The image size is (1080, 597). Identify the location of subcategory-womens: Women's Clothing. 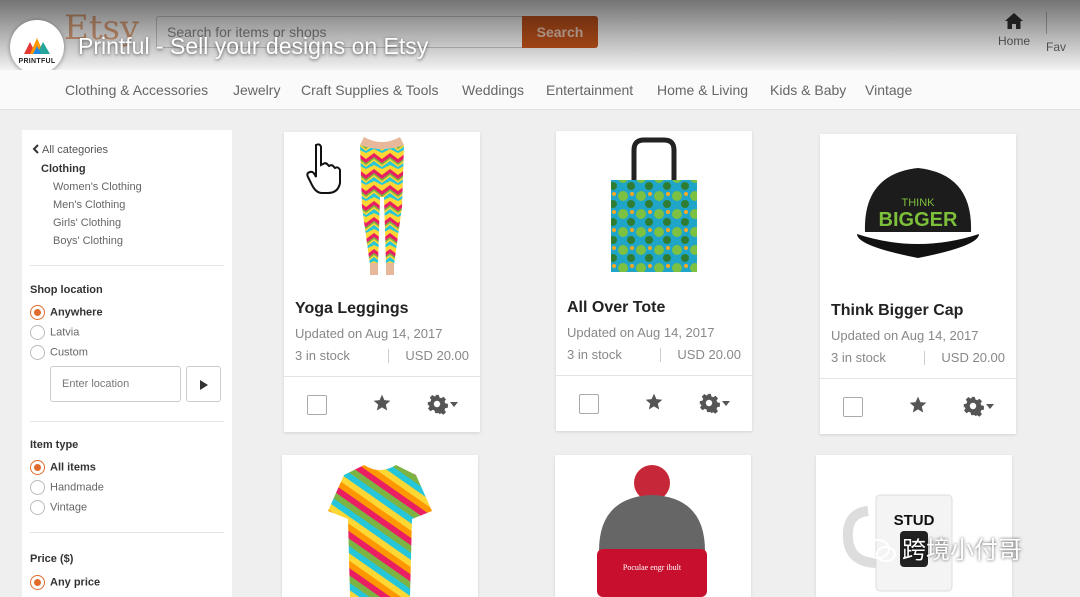
(97, 187).